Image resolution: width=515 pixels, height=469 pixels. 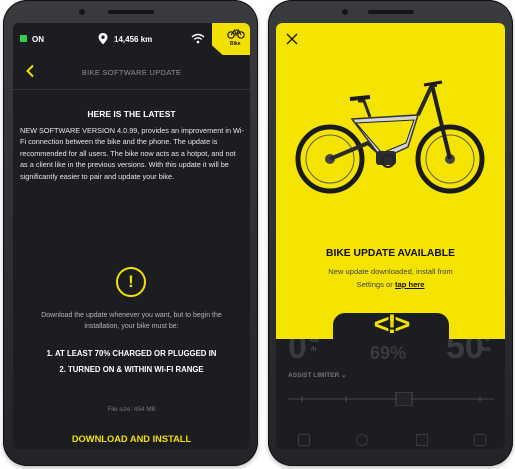 I want to click on battery-value: 69%, so click(x=388, y=353).